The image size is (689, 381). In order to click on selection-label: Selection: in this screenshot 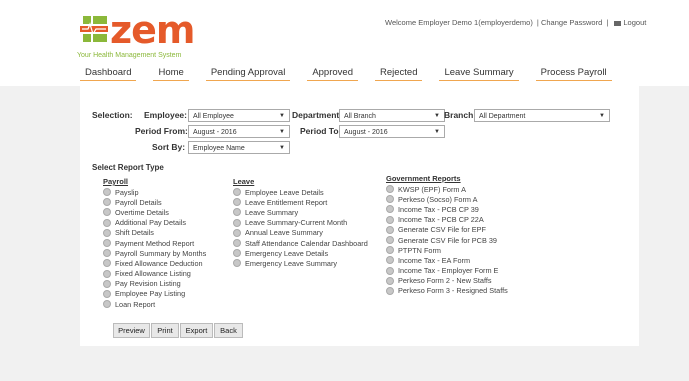, I will do `click(112, 115)`.